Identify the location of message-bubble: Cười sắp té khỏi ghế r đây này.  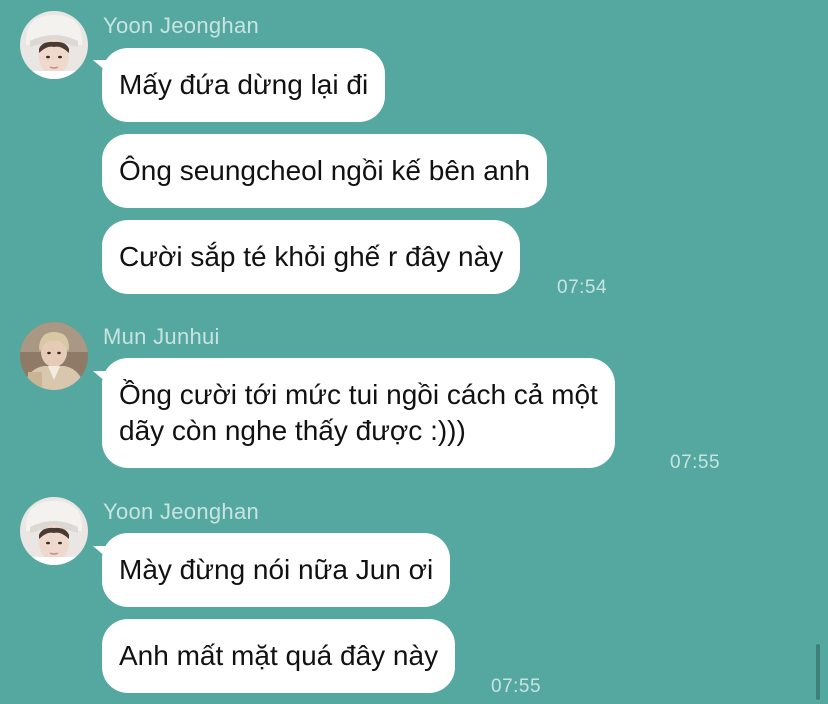
(311, 257).